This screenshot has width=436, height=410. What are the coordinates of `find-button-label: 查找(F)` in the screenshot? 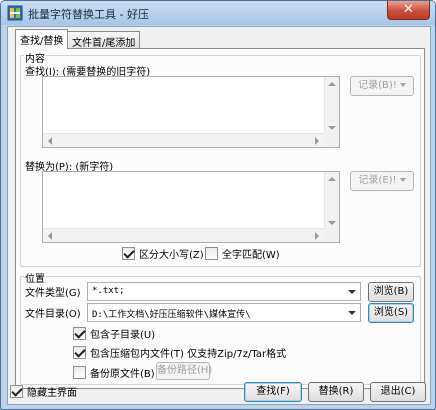 It's located at (273, 391).